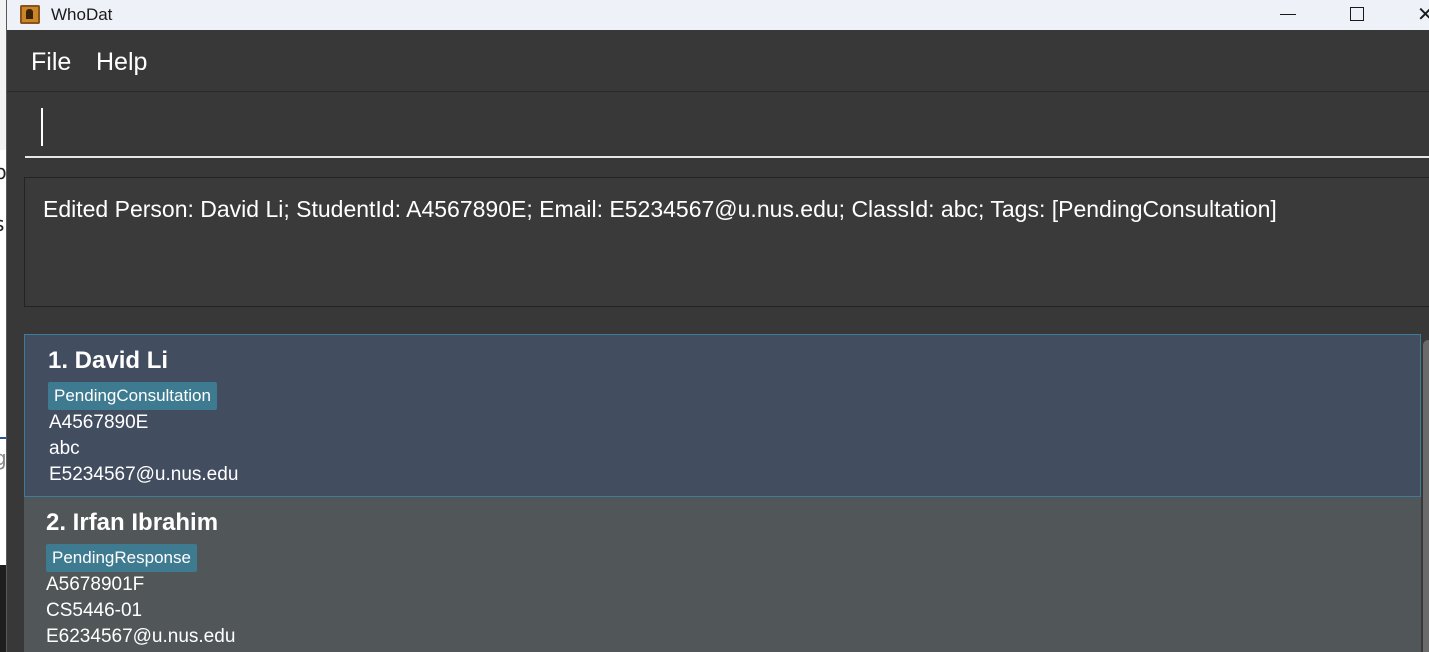 The image size is (1429, 652). Describe the element at coordinates (121, 558) in the screenshot. I see `person-tag: PendingResponse` at that location.